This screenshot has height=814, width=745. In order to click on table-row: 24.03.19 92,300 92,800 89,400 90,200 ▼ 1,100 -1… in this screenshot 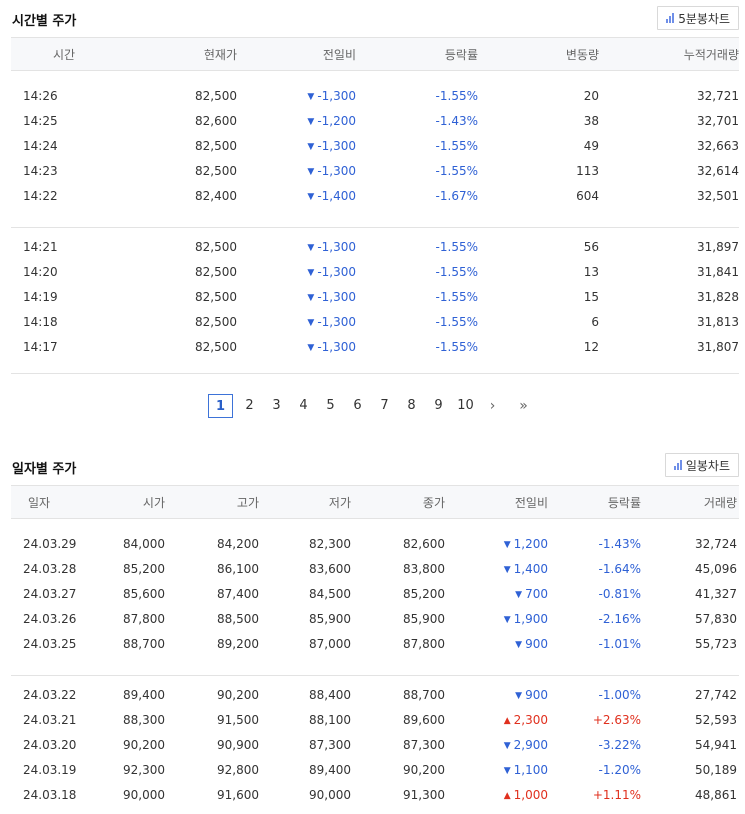, I will do `click(375, 769)`.